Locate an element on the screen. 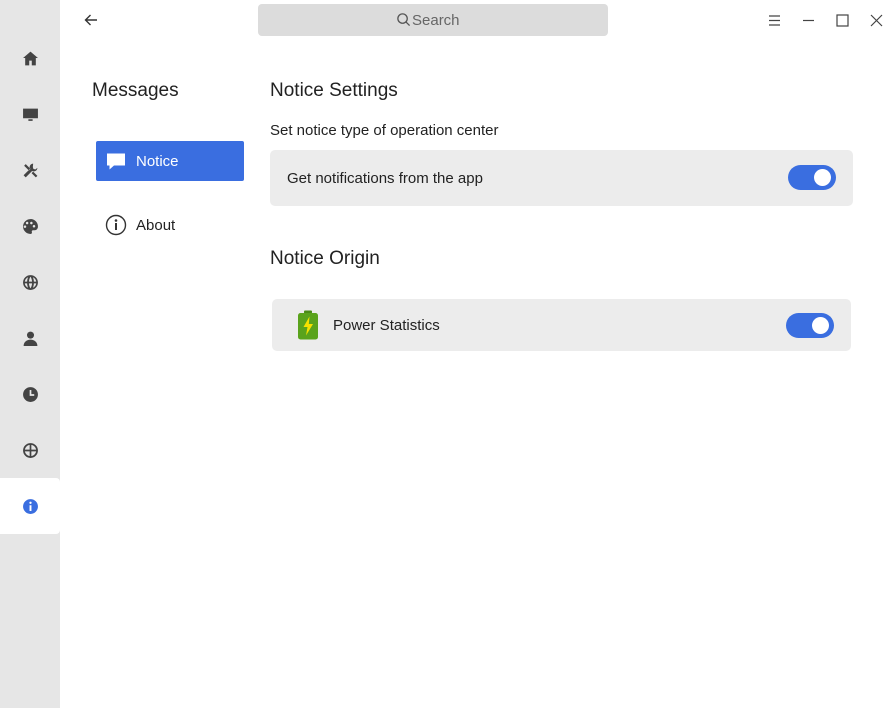  maximize-button is located at coordinates (842, 20).